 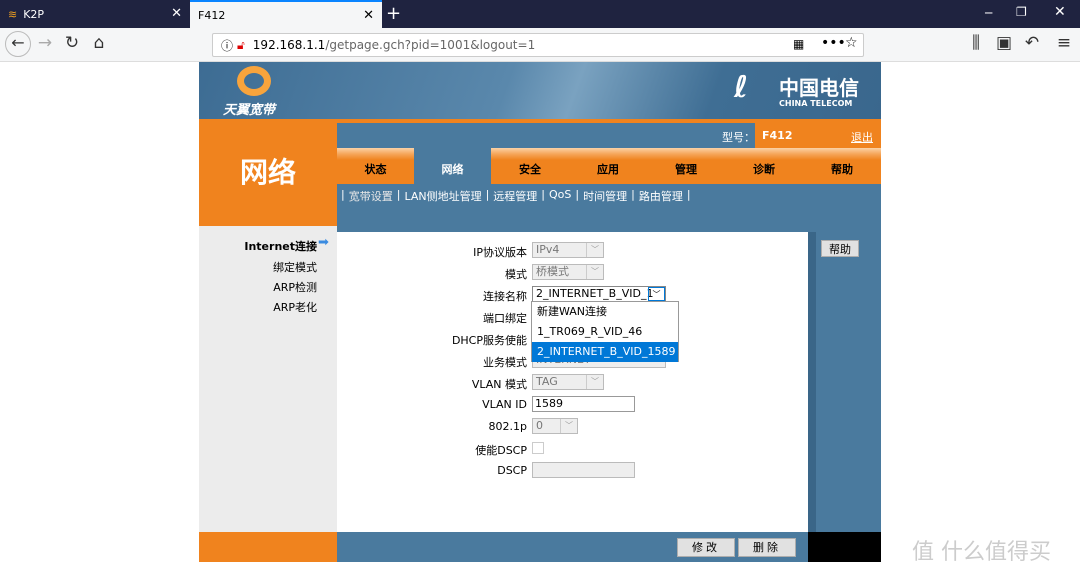 What do you see at coordinates (254, 81) in the screenshot?
I see `tianyi-logo-icon` at bounding box center [254, 81].